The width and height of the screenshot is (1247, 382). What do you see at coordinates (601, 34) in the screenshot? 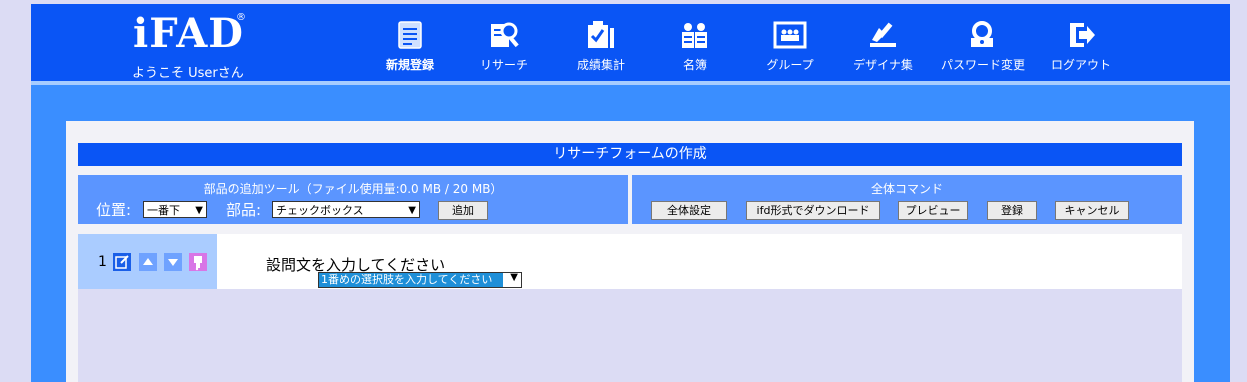
I see `grade-tally-icon` at bounding box center [601, 34].